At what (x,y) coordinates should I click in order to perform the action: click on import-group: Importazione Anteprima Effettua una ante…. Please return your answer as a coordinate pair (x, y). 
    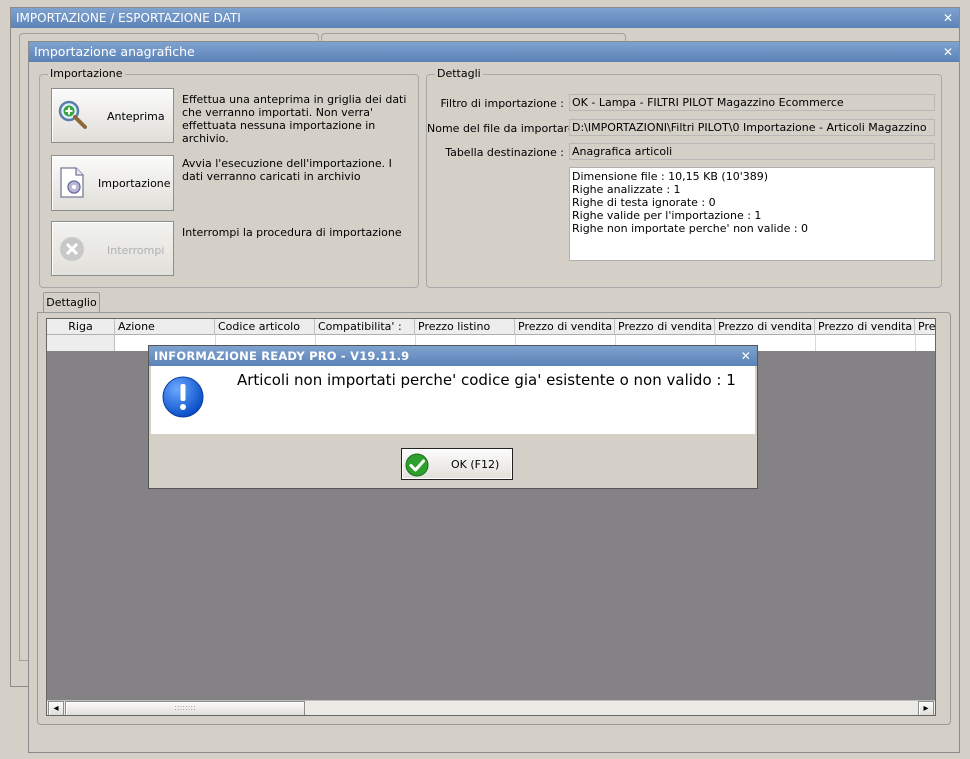
    Looking at the image, I should click on (229, 177).